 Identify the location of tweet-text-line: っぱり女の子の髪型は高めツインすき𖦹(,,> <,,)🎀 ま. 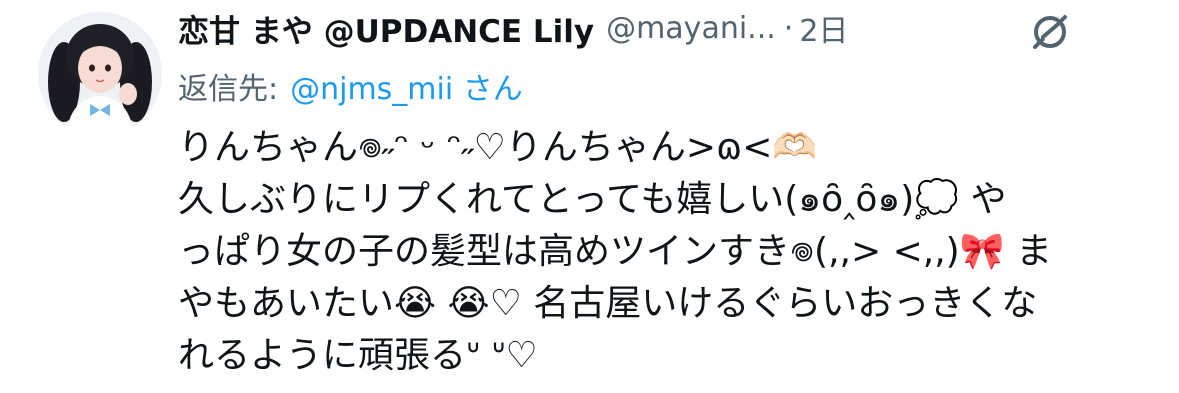
(615, 251).